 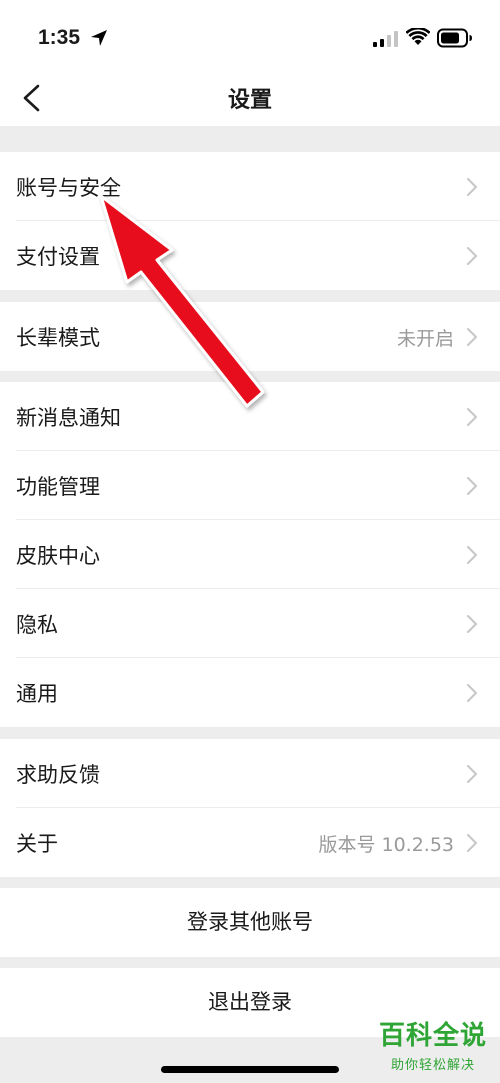 What do you see at coordinates (250, 416) in the screenshot?
I see `settings-item-notifications: 新消息通知` at bounding box center [250, 416].